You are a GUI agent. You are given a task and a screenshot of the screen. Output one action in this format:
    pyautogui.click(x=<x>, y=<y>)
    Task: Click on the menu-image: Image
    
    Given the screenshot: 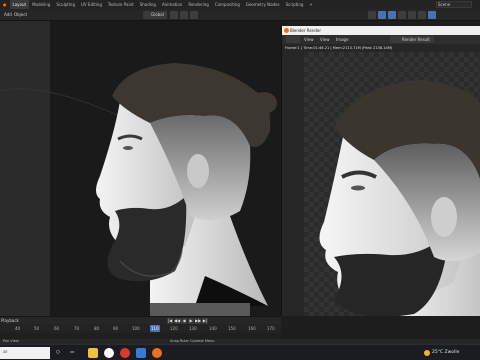 What is the action you would take?
    pyautogui.click(x=342, y=39)
    